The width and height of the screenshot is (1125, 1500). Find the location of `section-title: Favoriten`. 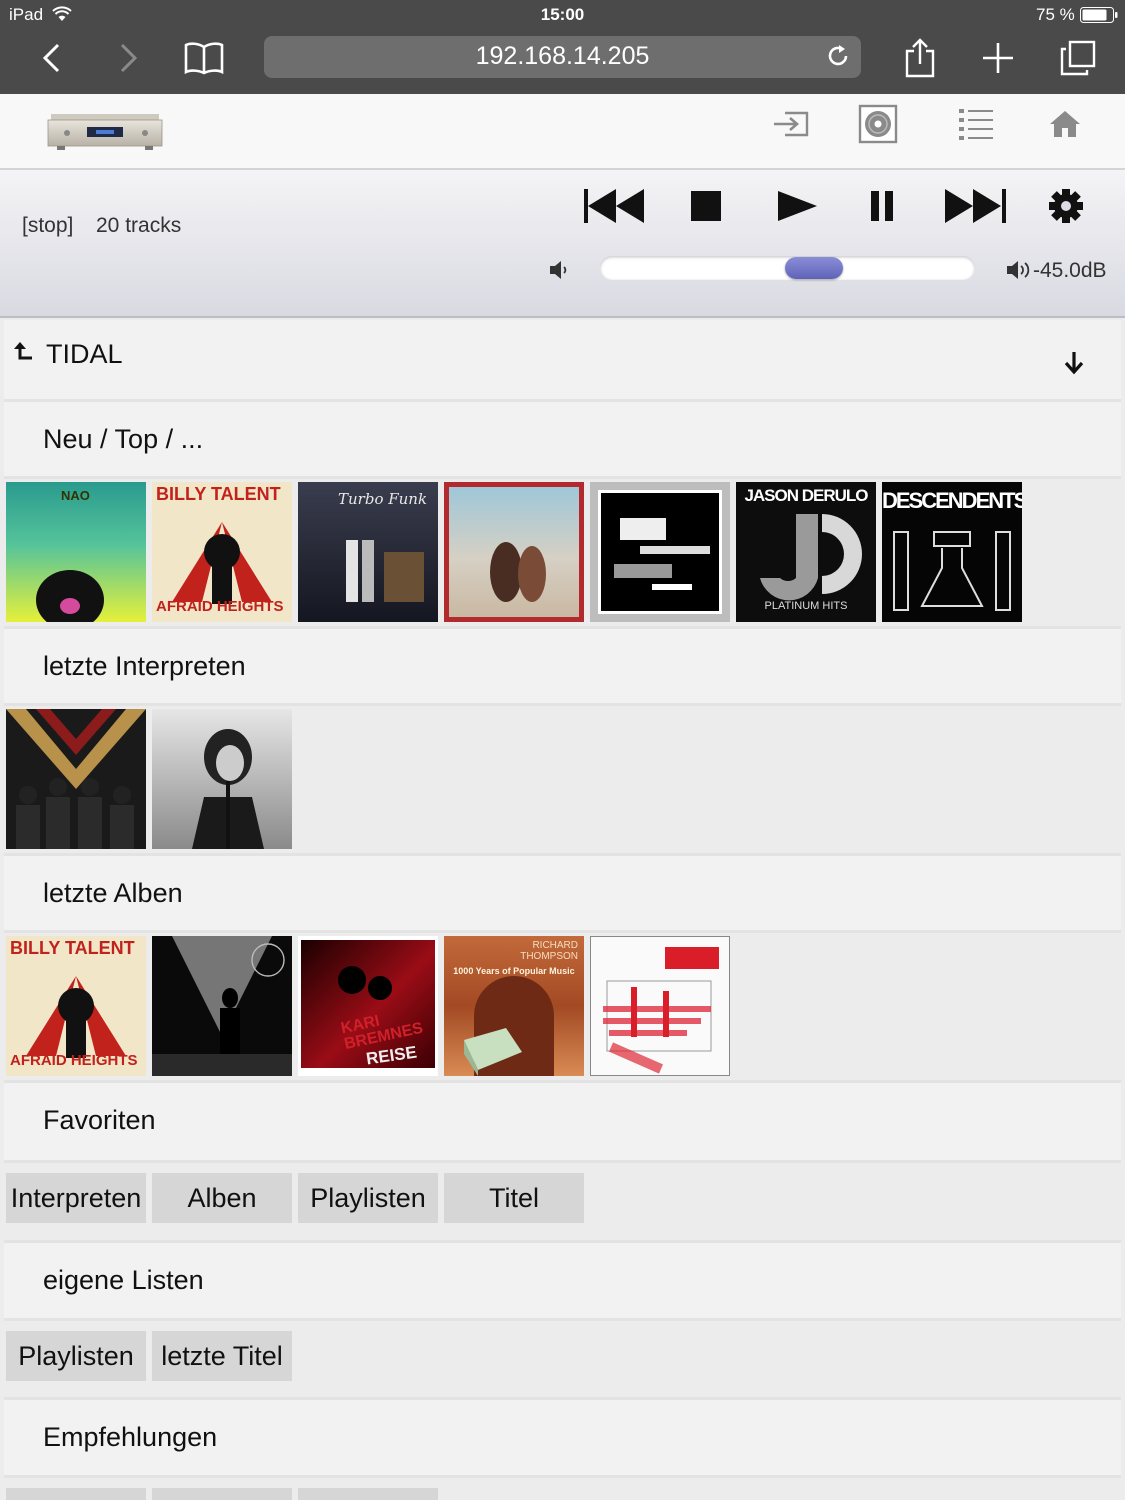

section-title: Favoriten is located at coordinates (99, 1120).